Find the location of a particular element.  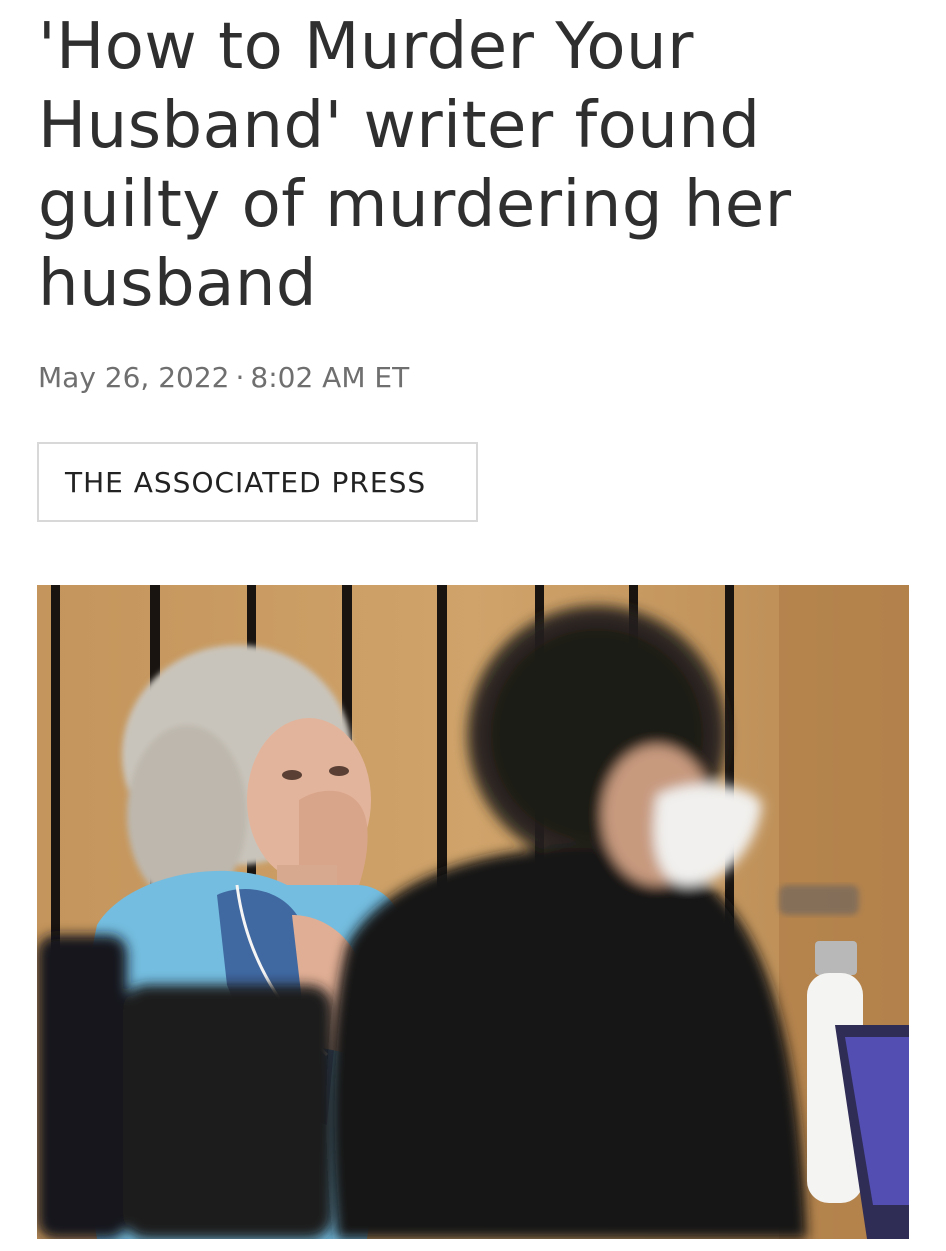

publish-time: 8:02 AM ET is located at coordinates (330, 377).